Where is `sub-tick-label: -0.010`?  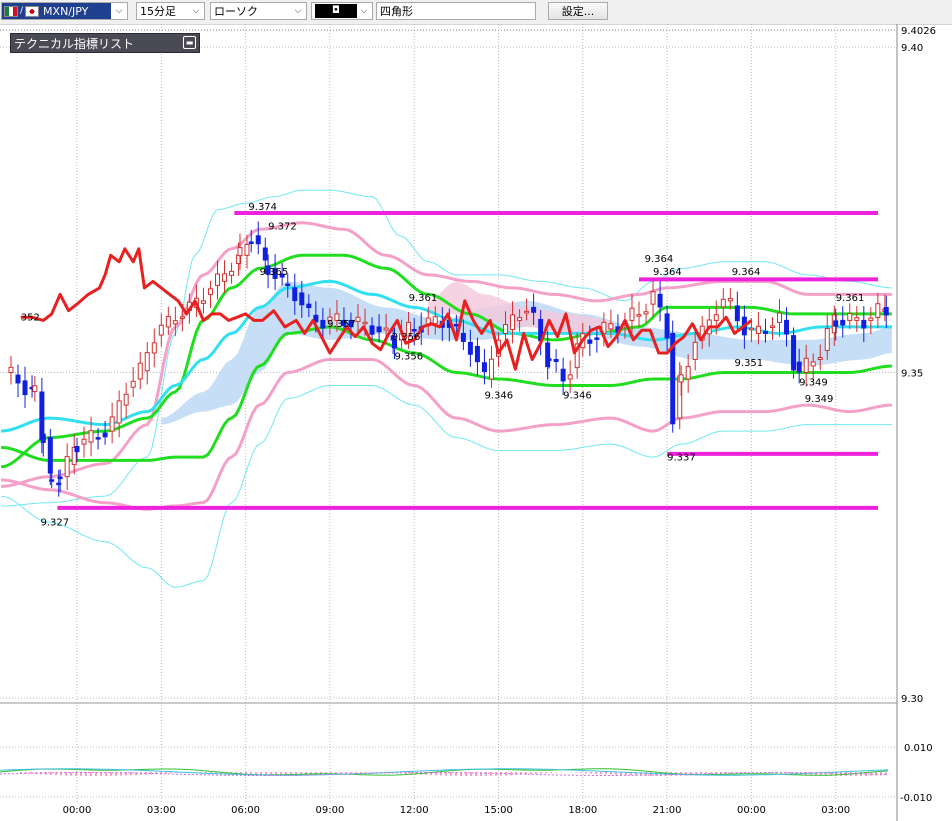 sub-tick-label: -0.010 is located at coordinates (916, 798).